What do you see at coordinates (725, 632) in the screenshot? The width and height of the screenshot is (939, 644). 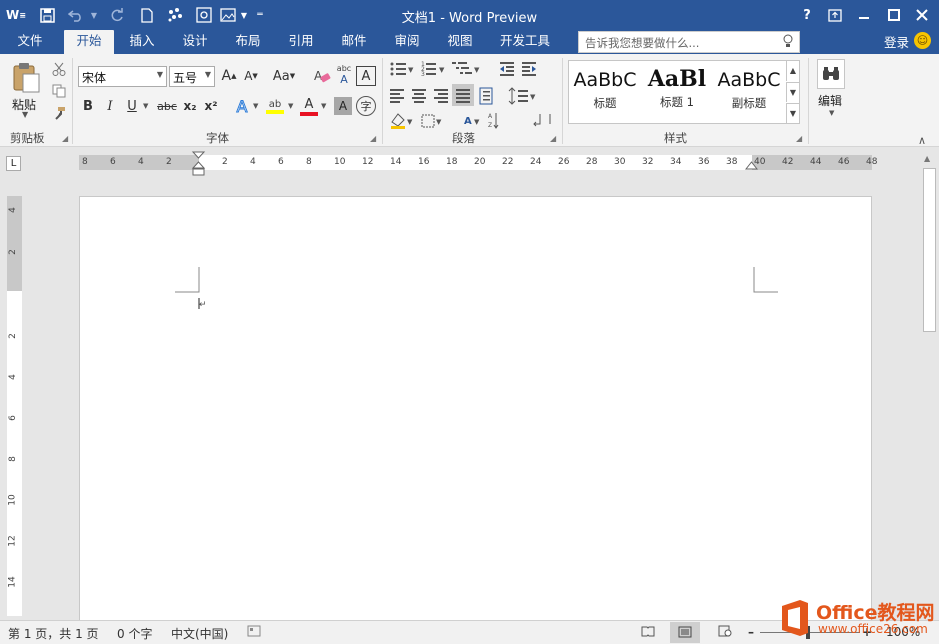 I see `web-layout-icon` at bounding box center [725, 632].